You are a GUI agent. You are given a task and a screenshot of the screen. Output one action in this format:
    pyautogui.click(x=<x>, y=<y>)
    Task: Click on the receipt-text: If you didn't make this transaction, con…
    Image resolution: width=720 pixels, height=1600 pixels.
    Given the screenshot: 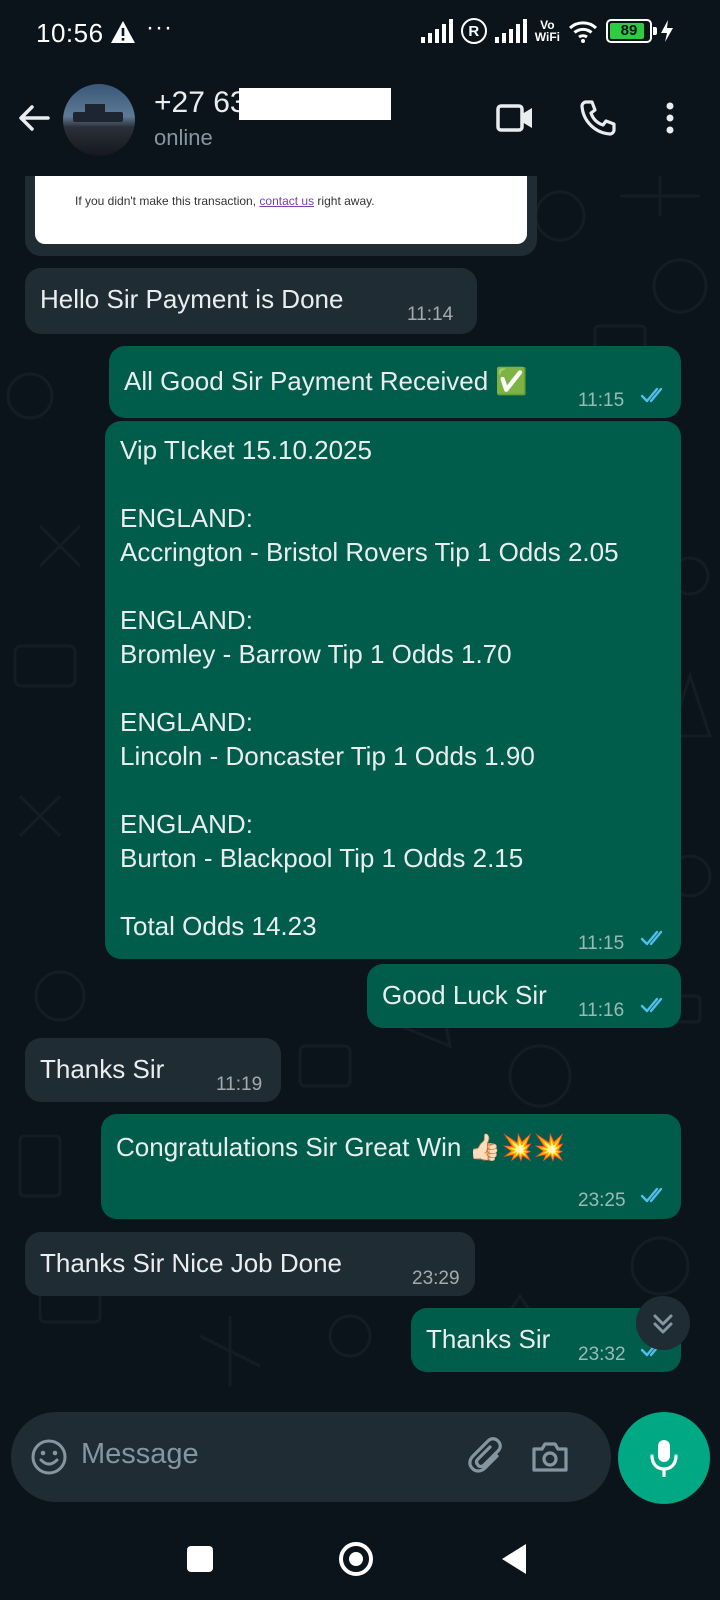 What is the action you would take?
    pyautogui.click(x=225, y=201)
    